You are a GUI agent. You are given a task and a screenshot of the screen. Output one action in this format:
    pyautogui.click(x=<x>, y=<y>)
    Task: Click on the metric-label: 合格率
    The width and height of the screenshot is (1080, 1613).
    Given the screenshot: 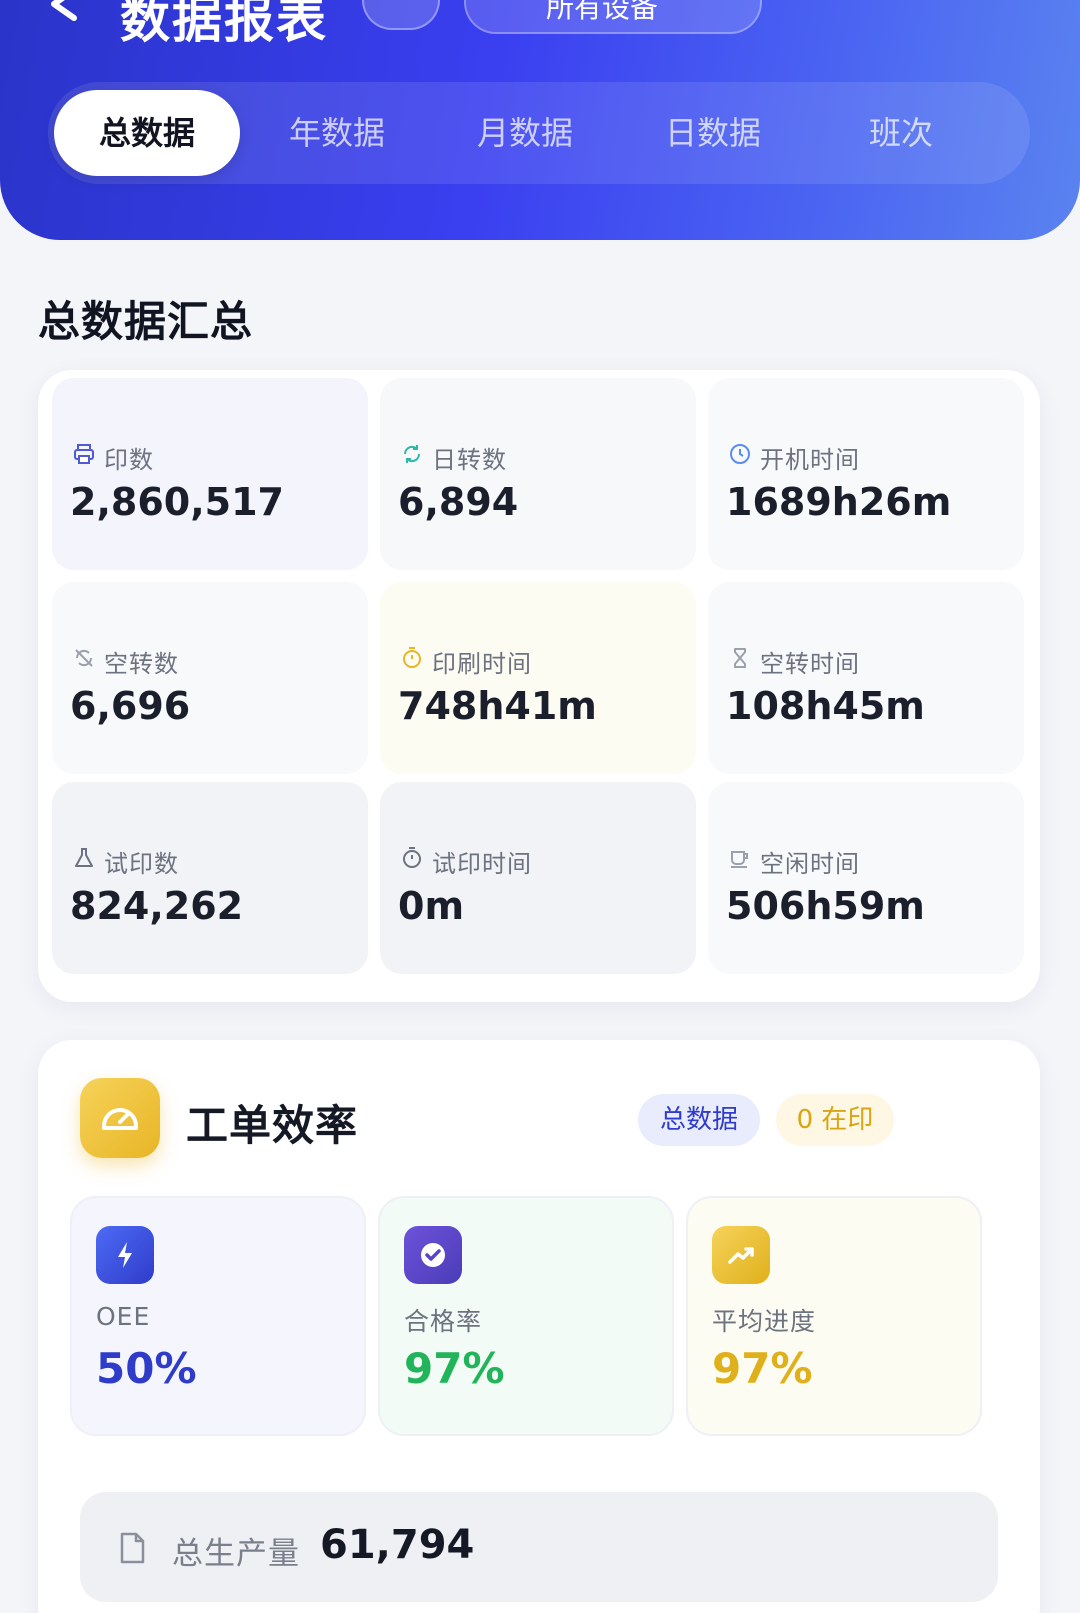 What is the action you would take?
    pyautogui.click(x=443, y=1321)
    